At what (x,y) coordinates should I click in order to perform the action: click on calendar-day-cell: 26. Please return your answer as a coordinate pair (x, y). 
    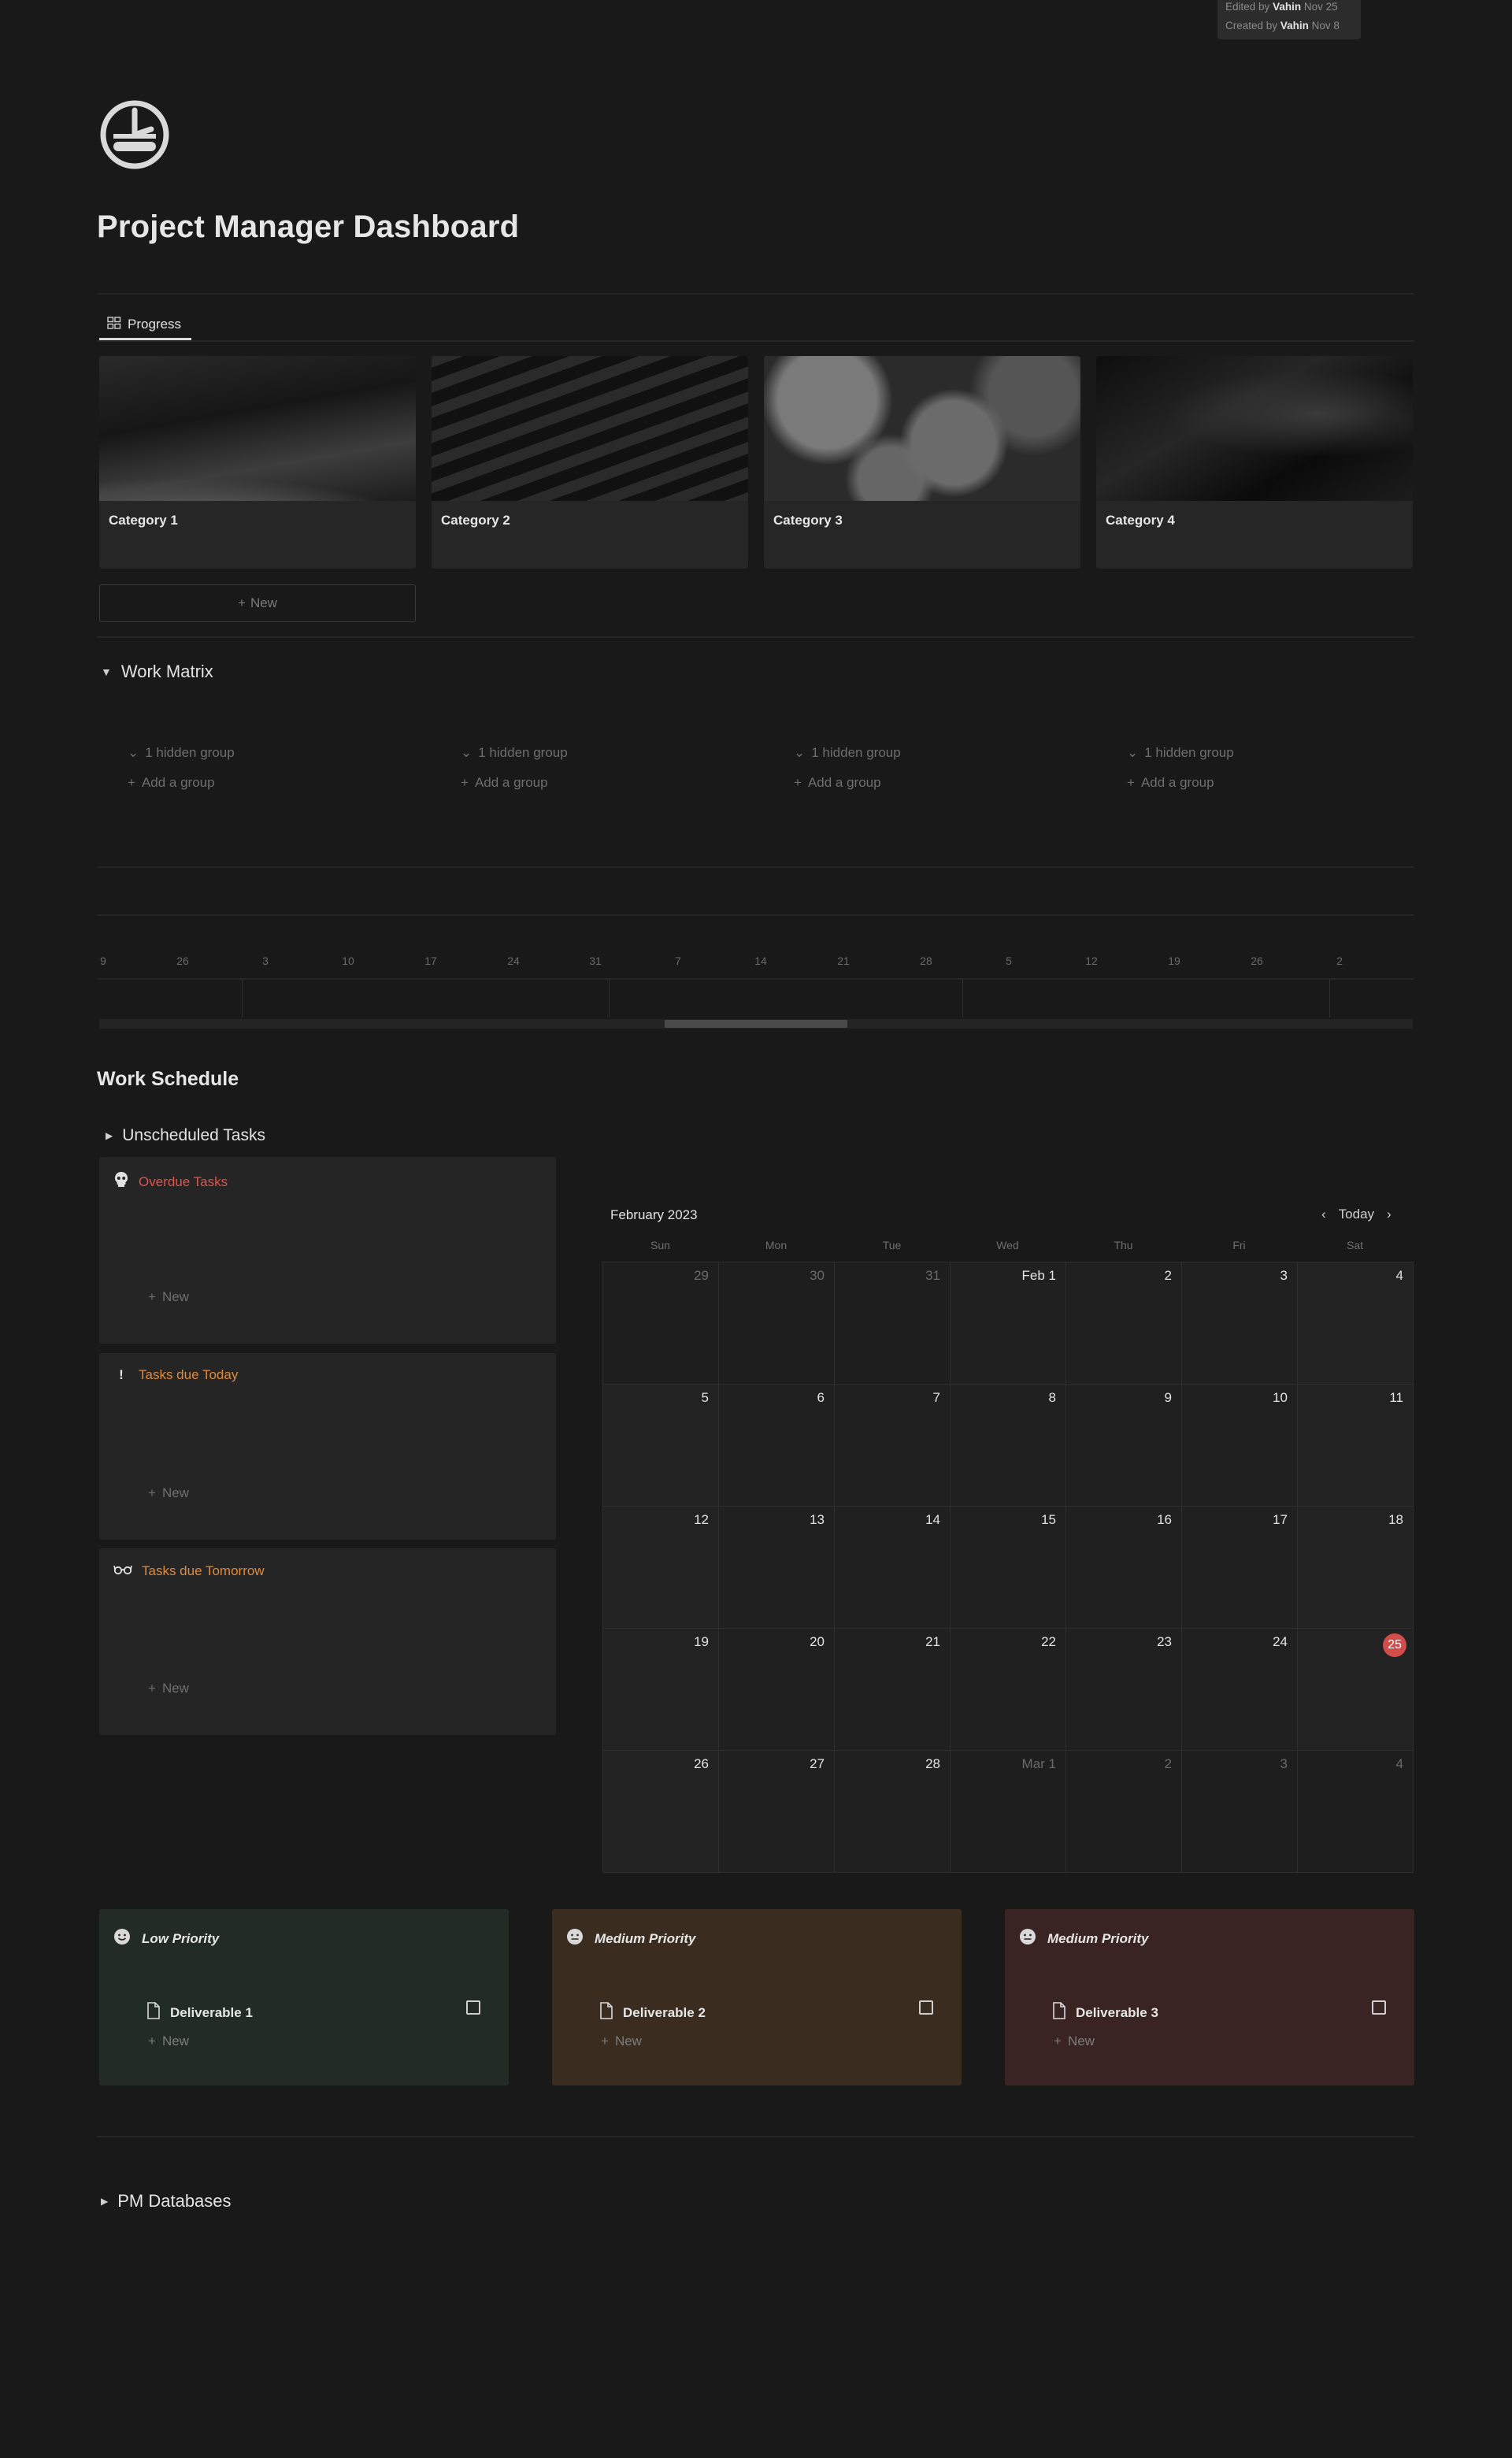
    Looking at the image, I should click on (661, 1812).